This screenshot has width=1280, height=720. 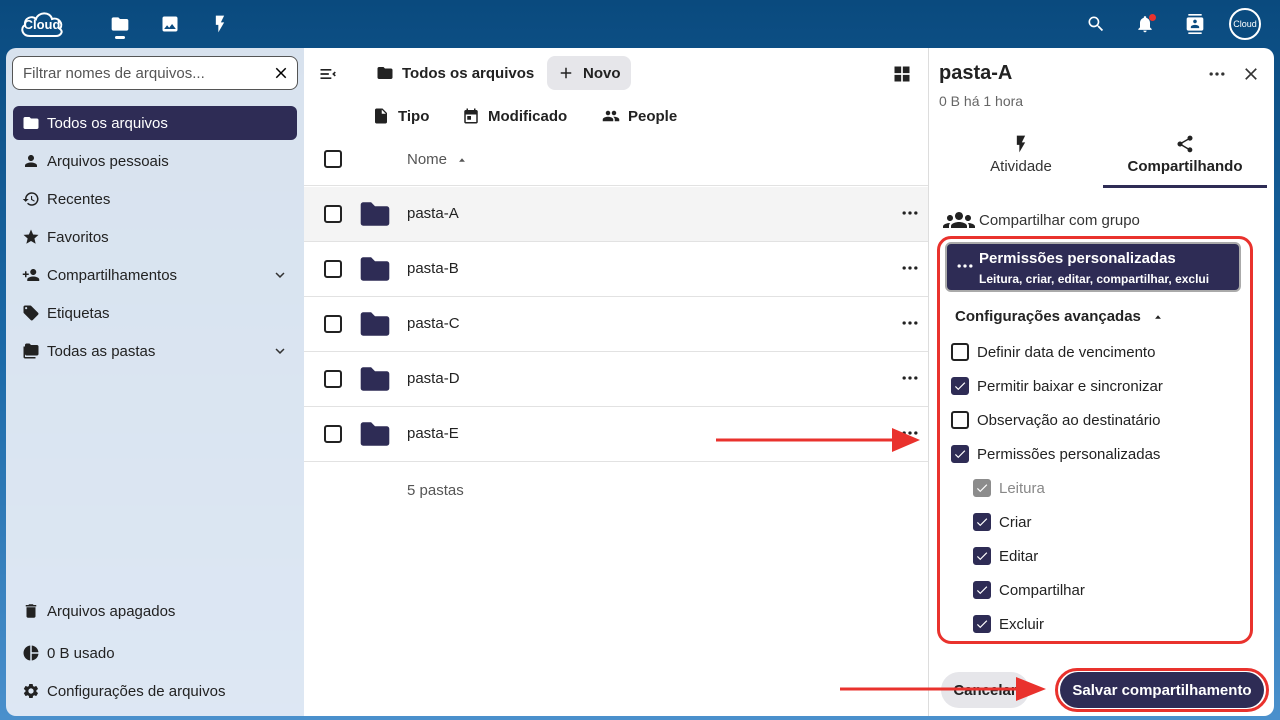 I want to click on type-filter-button: Tipo, so click(x=400, y=116).